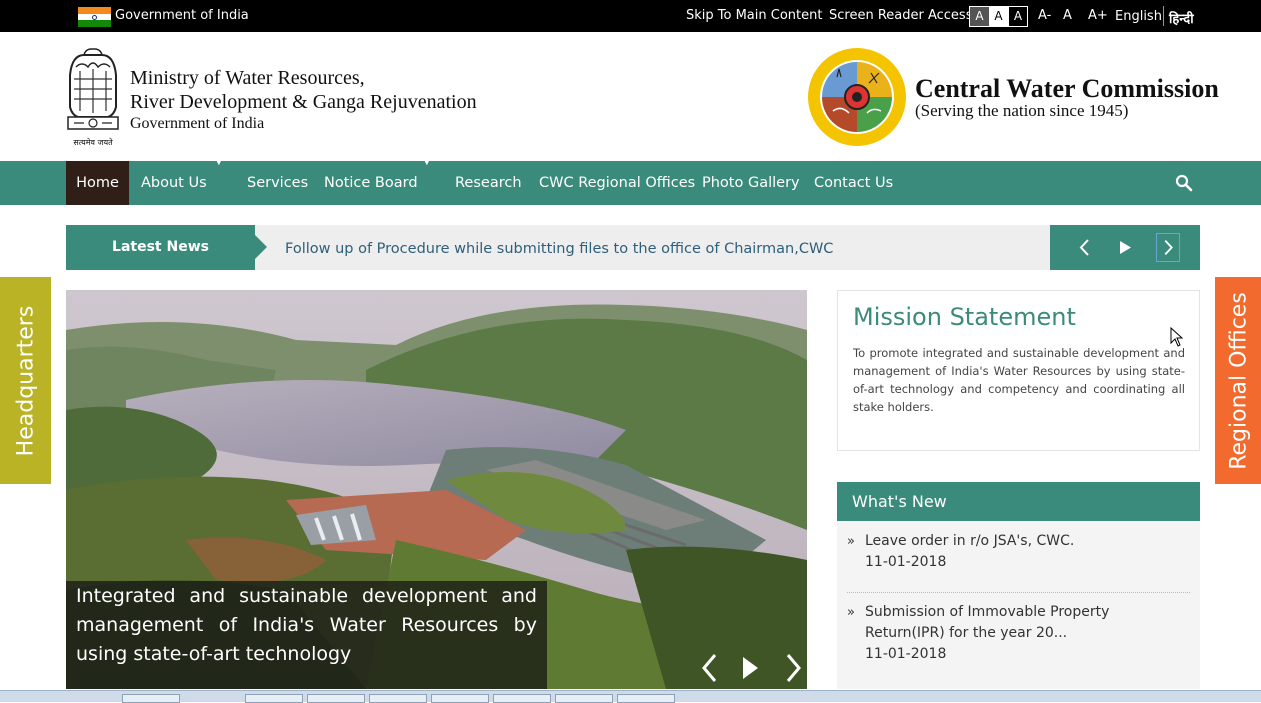 This screenshot has width=1261, height=703. I want to click on national-emblem-icon: सत्यमेव जयते, so click(93, 97).